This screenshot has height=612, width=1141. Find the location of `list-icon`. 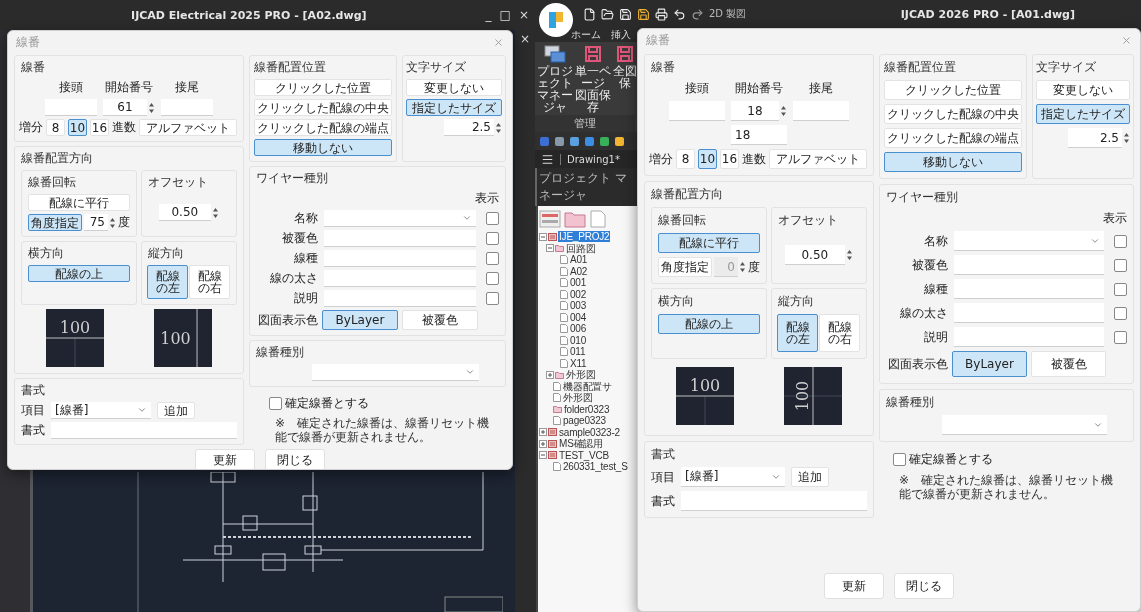

list-icon is located at coordinates (550, 219).